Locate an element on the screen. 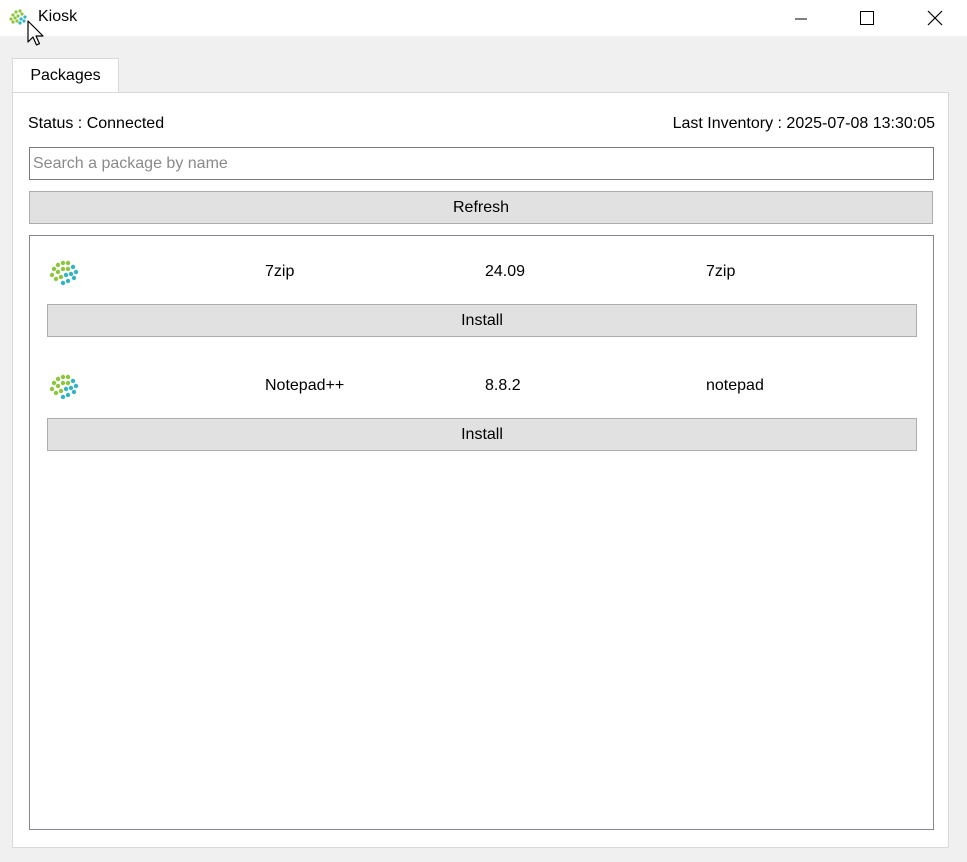 The height and width of the screenshot is (862, 967). package-version: 8.8.2 is located at coordinates (503, 385).